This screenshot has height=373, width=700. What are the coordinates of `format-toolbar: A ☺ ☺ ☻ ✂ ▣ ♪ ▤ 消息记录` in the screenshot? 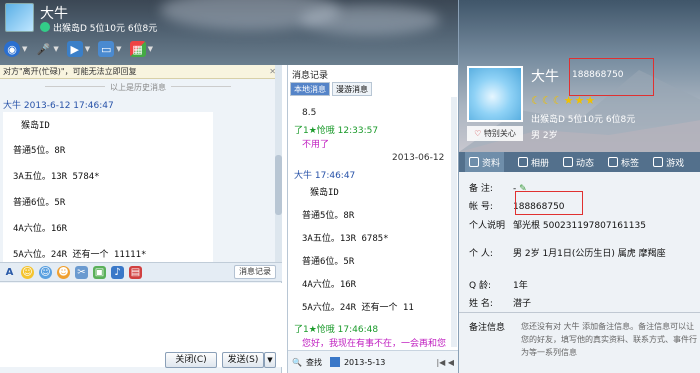 It's located at (141, 272).